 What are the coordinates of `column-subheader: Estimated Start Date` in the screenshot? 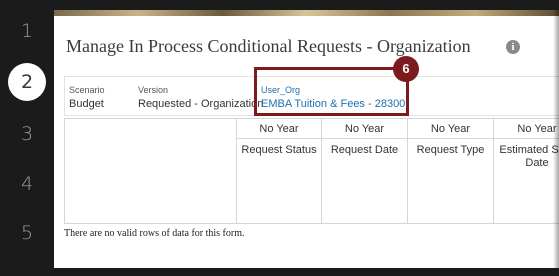 It's located at (529, 156).